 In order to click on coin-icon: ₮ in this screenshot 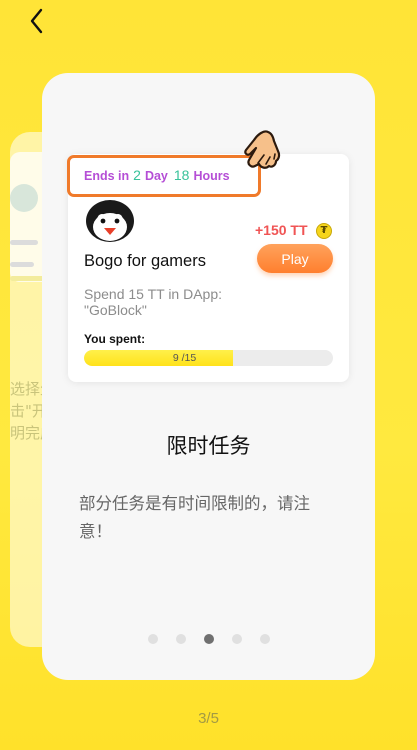, I will do `click(324, 231)`.